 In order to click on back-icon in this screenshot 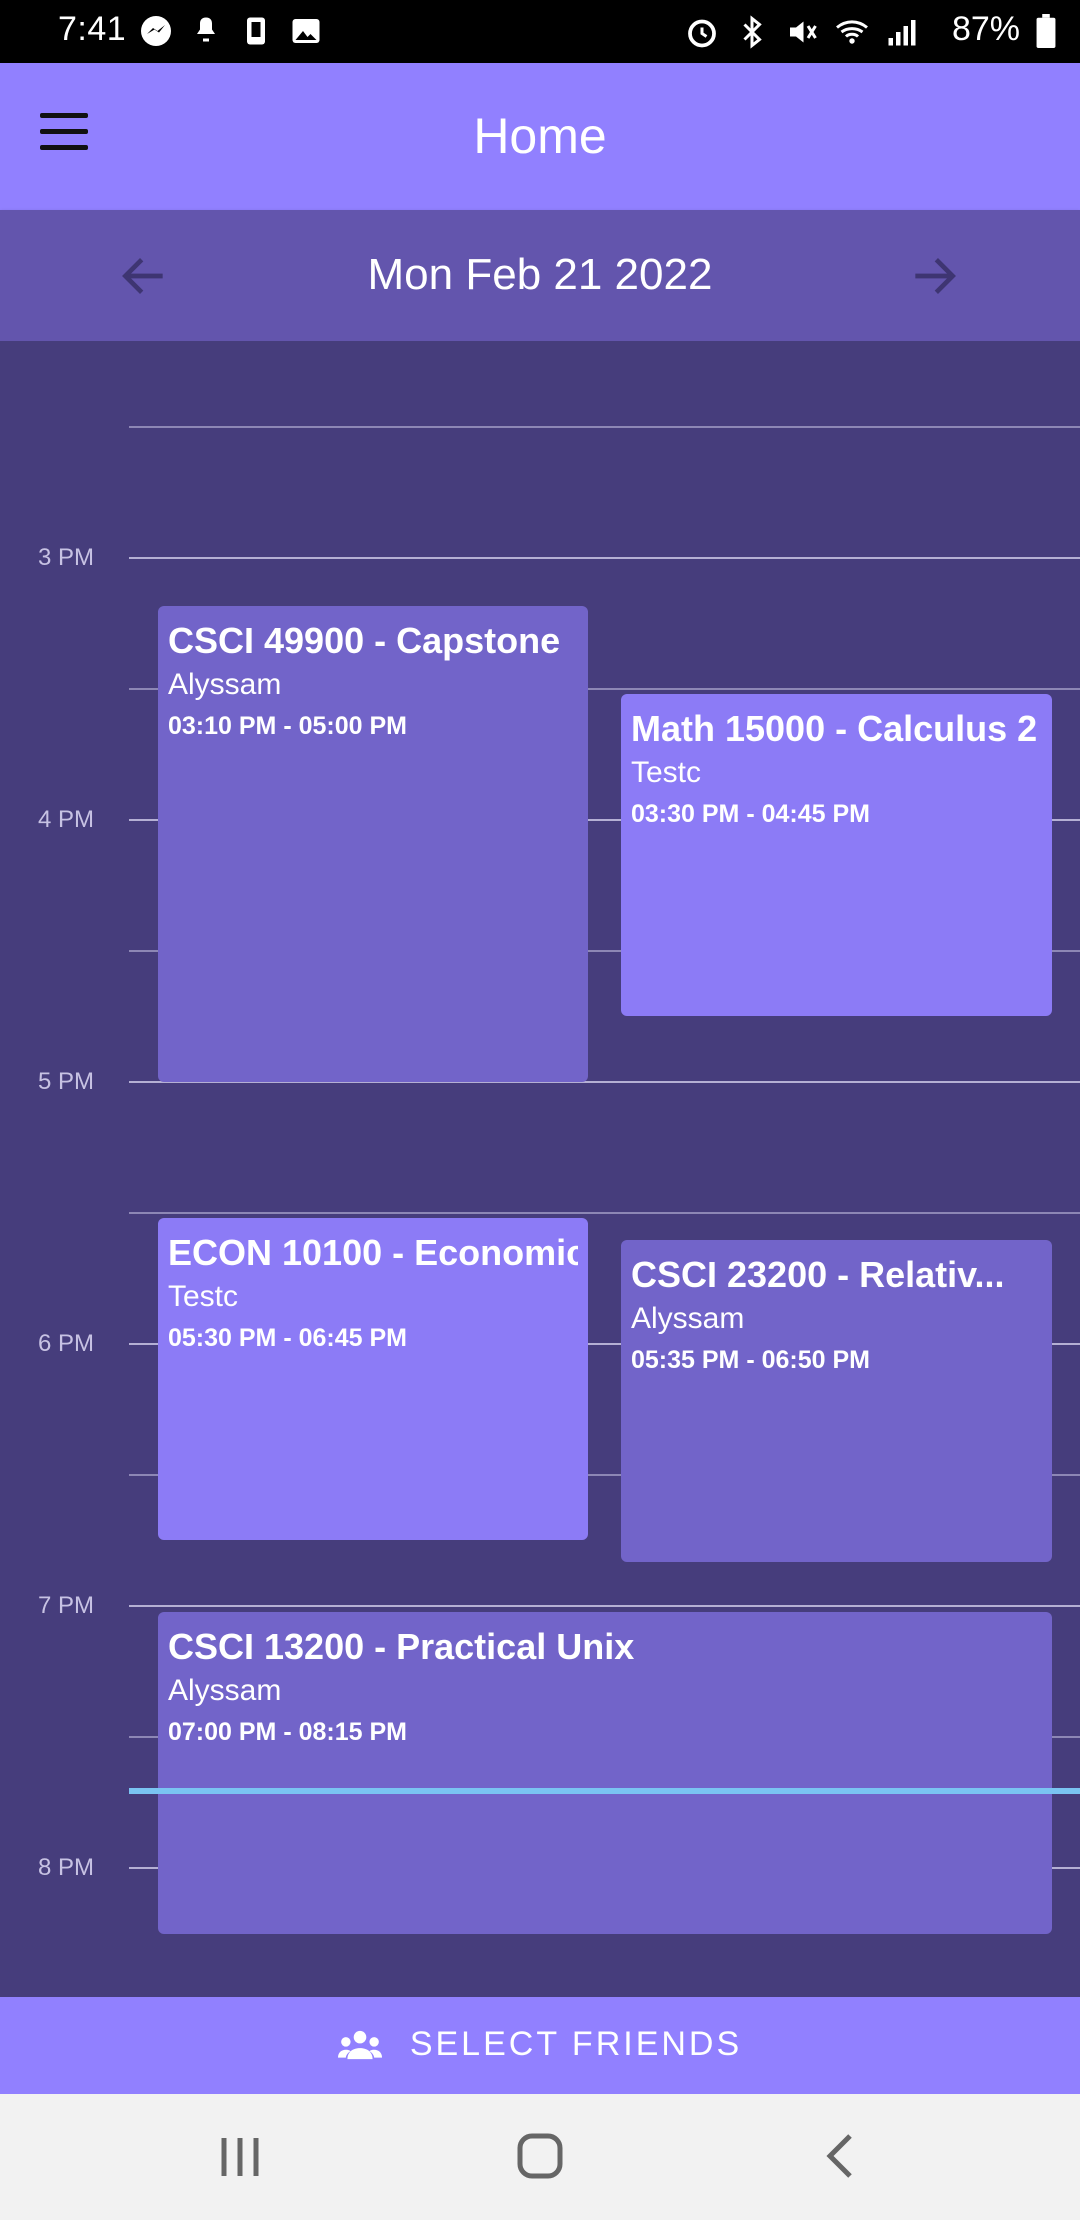, I will do `click(840, 2157)`.